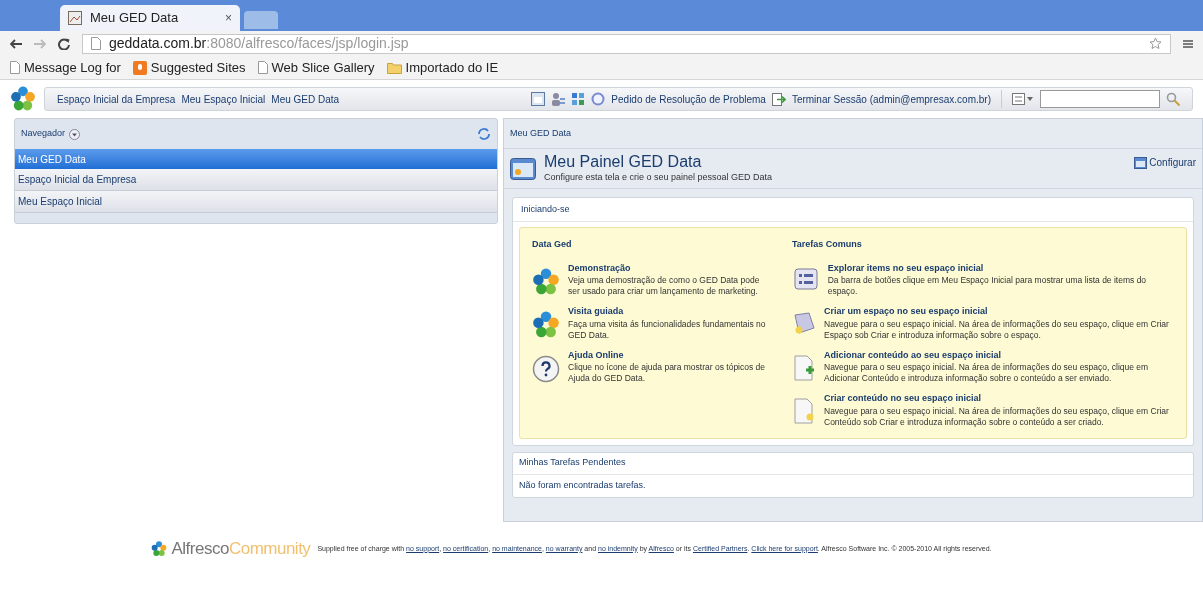  I want to click on task-link: Ajuda Online, so click(670, 355).